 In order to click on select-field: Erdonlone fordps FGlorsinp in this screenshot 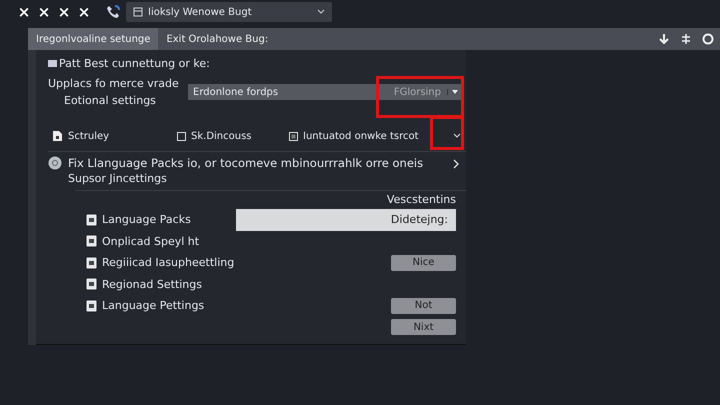, I will do `click(325, 92)`.